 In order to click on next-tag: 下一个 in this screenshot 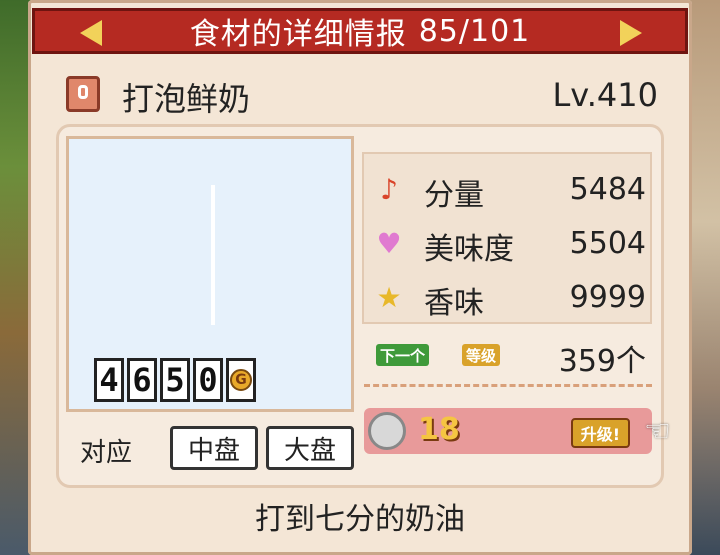, I will do `click(403, 355)`.